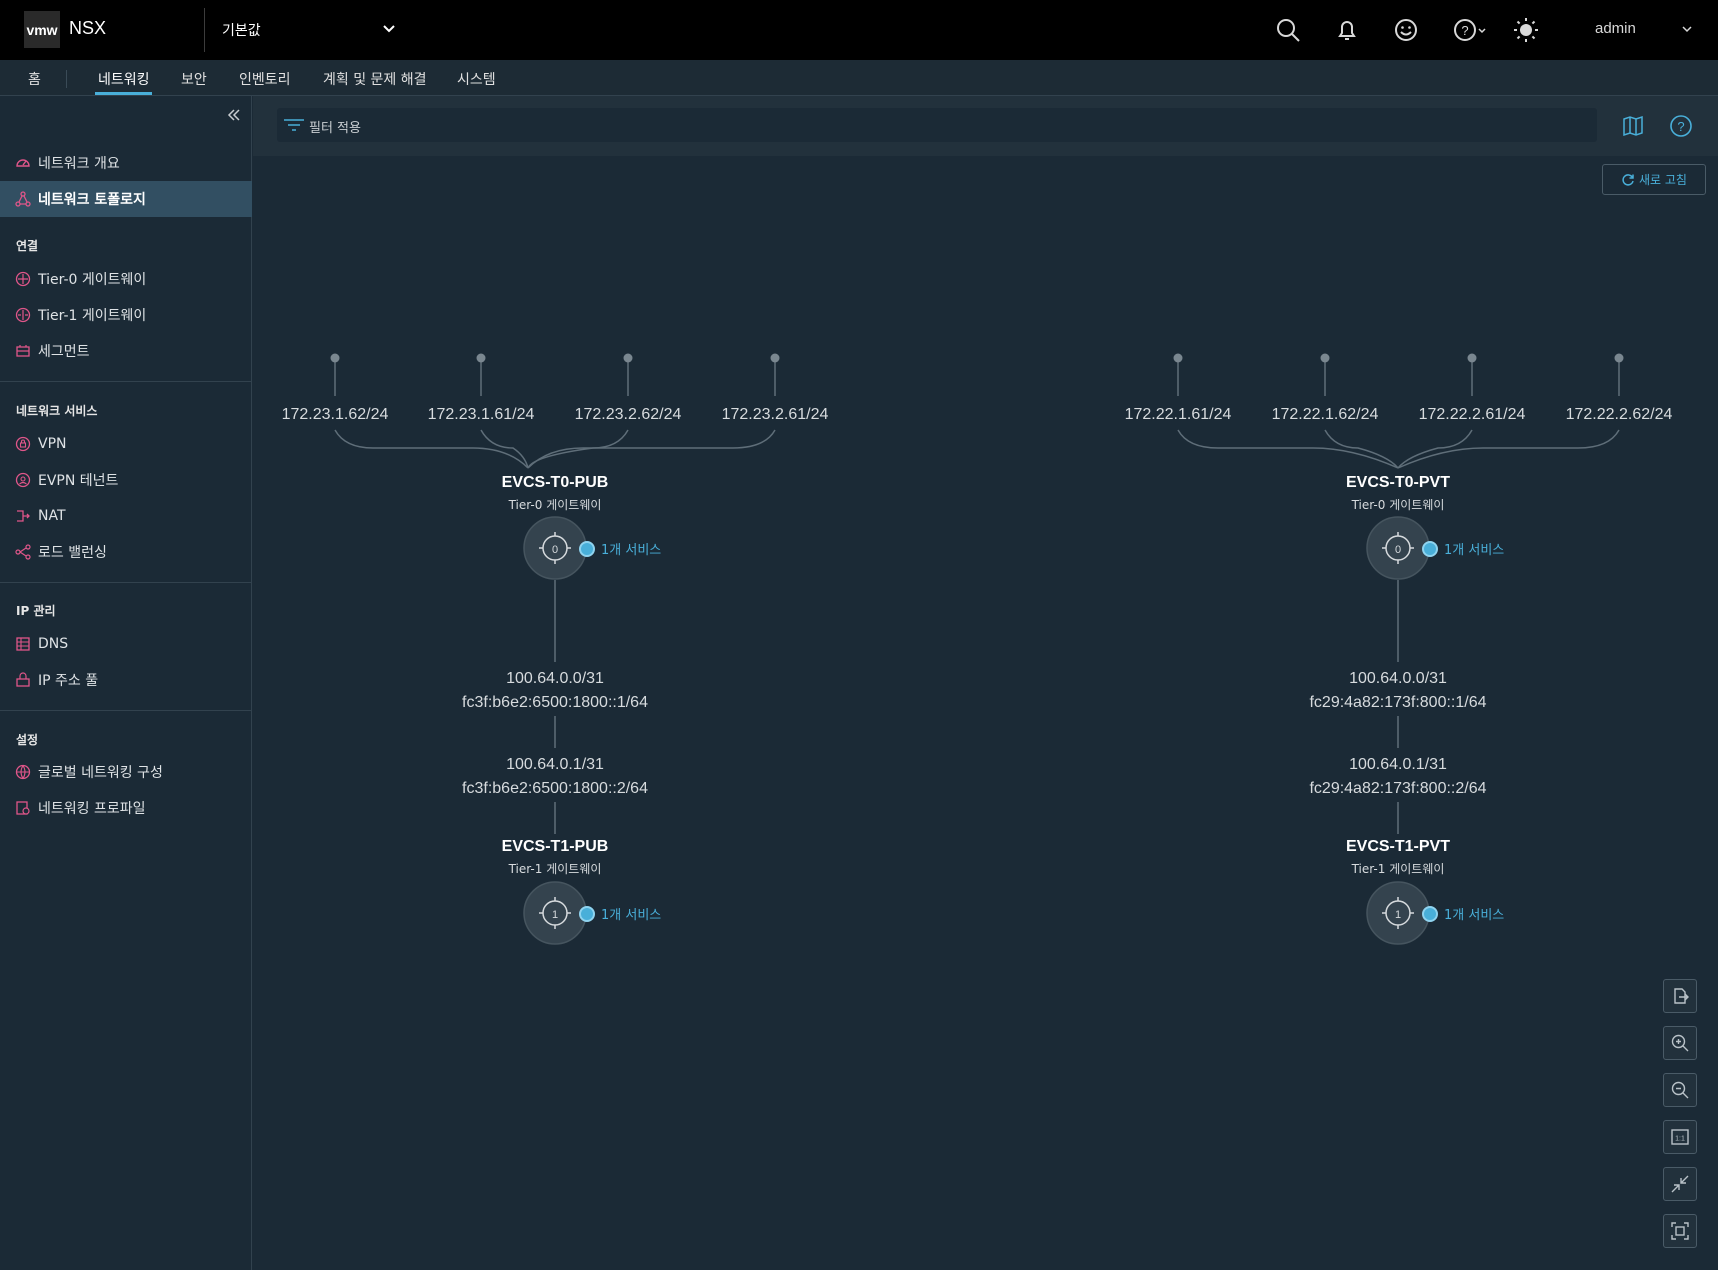  I want to click on feedback-smiley-icon, so click(1406, 30).